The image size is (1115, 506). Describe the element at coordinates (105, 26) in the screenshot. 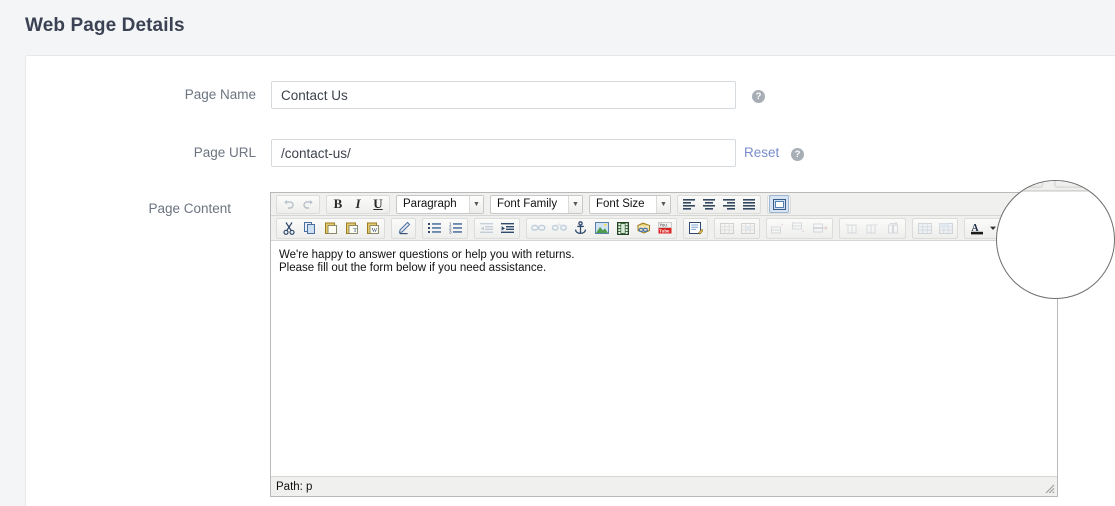

I see `page-title: Web Page Details` at that location.